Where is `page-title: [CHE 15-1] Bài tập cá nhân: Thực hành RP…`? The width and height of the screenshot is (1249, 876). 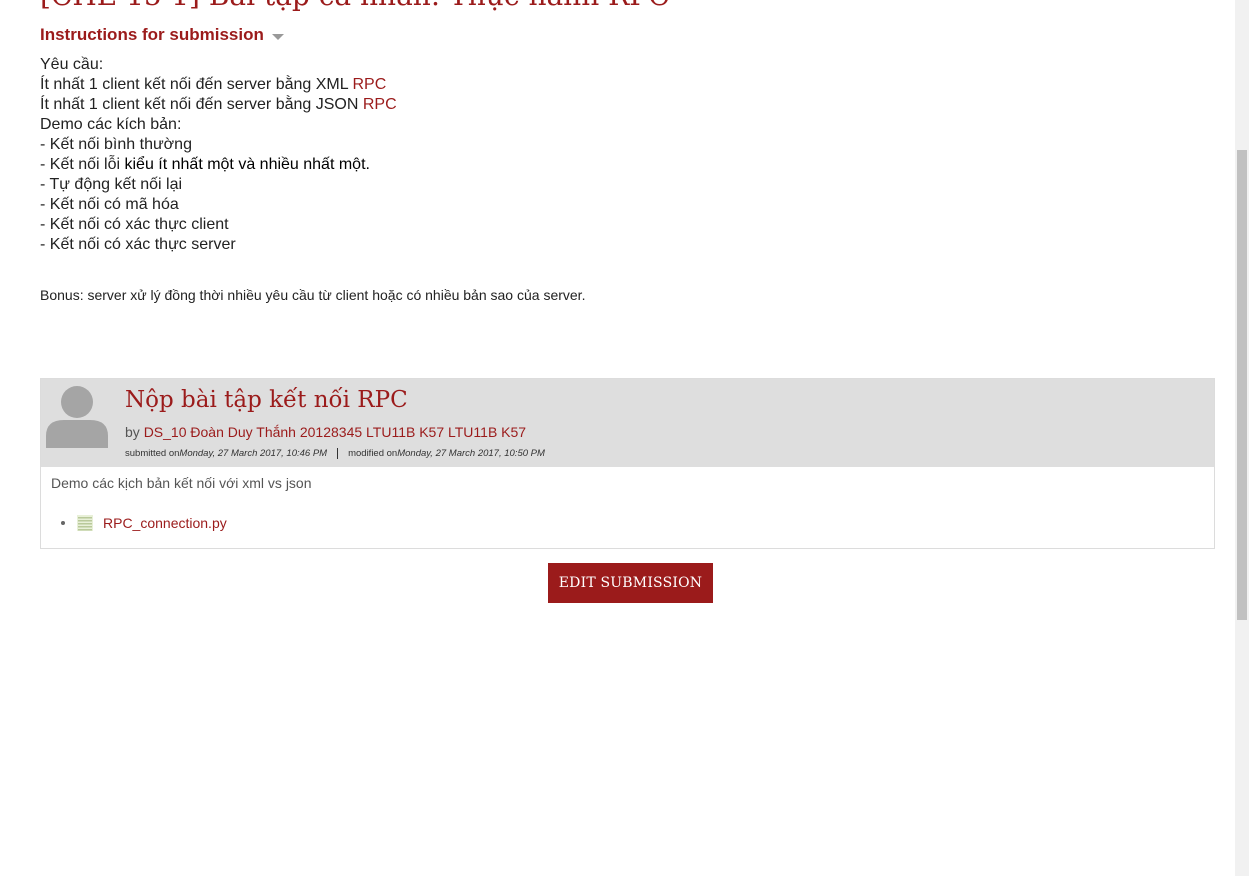
page-title: [CHE 15-1] Bài tập cá nhân: Thực hành RP… is located at coordinates (355, 7).